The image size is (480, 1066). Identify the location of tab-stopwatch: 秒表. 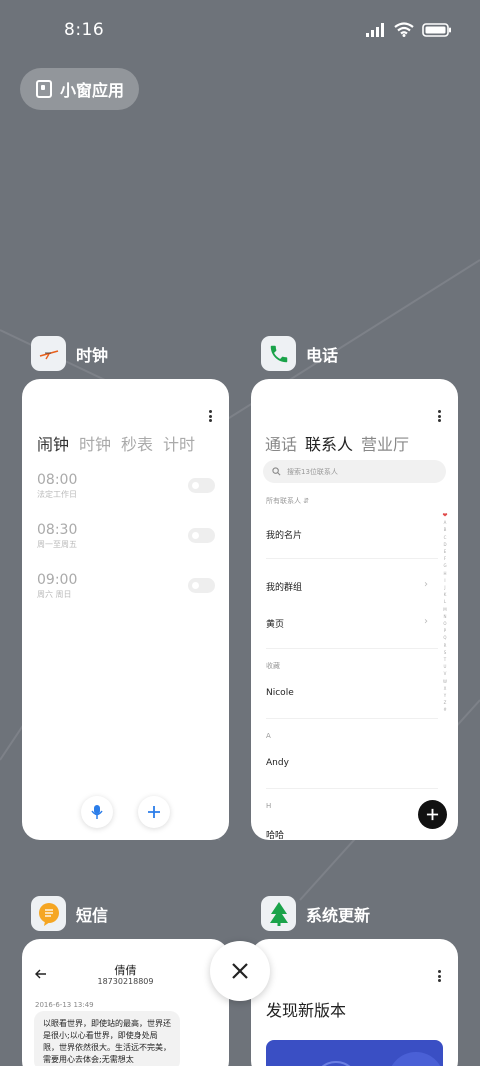
(137, 443).